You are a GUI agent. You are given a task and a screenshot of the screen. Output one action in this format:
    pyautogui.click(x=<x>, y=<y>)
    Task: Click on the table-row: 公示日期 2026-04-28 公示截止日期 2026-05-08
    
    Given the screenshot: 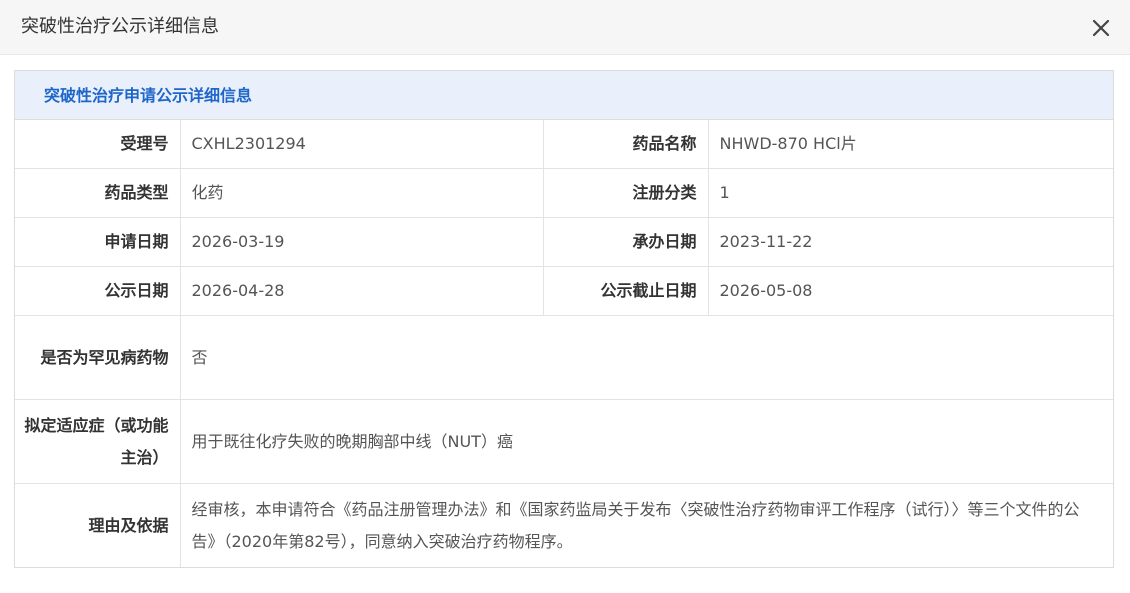 What is the action you would take?
    pyautogui.click(x=564, y=291)
    